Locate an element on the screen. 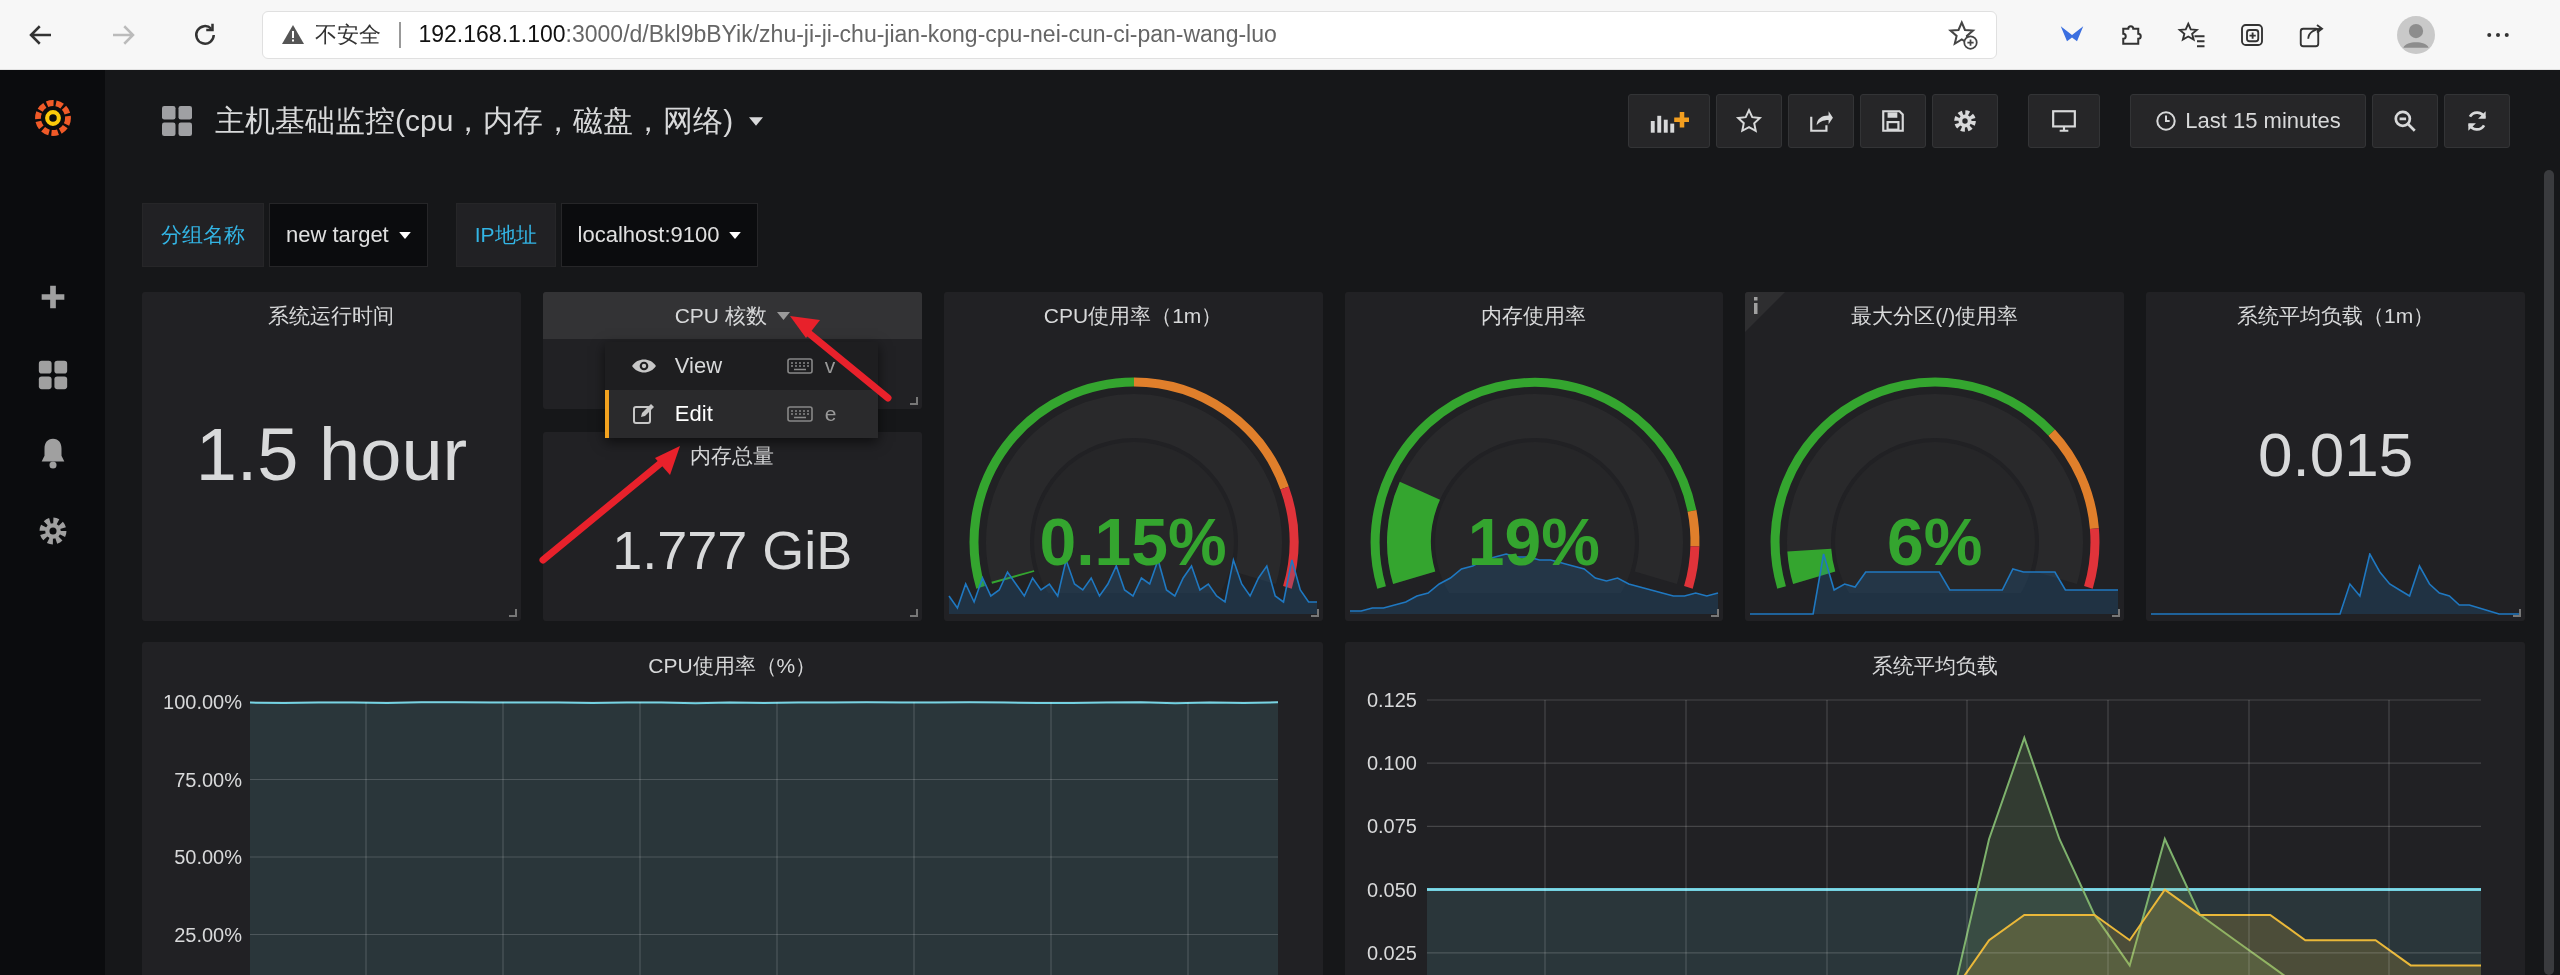  app-logo is located at coordinates (52, 118).